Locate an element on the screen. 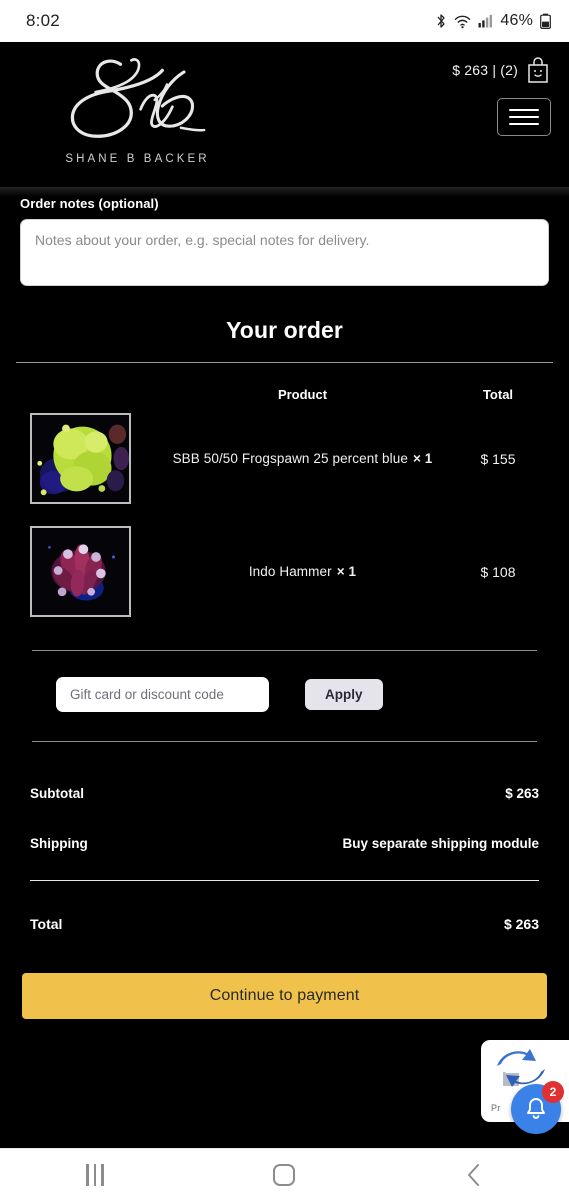  order-notes-label: Order notes (optional) is located at coordinates (89, 203).